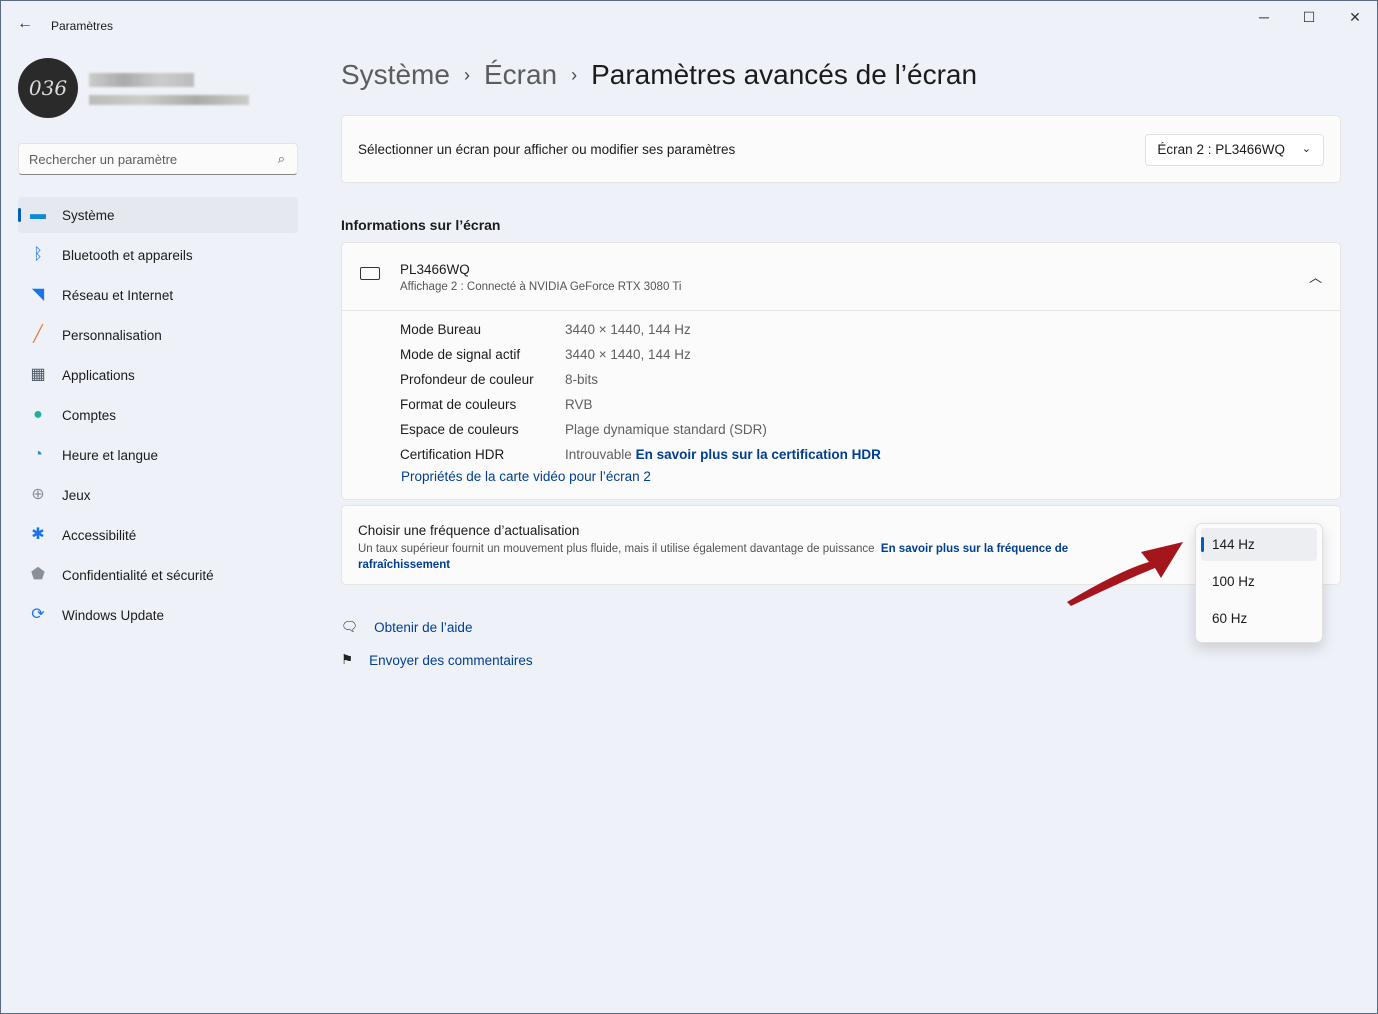 The height and width of the screenshot is (1014, 1378). I want to click on info-key: Format de couleurs, so click(458, 404).